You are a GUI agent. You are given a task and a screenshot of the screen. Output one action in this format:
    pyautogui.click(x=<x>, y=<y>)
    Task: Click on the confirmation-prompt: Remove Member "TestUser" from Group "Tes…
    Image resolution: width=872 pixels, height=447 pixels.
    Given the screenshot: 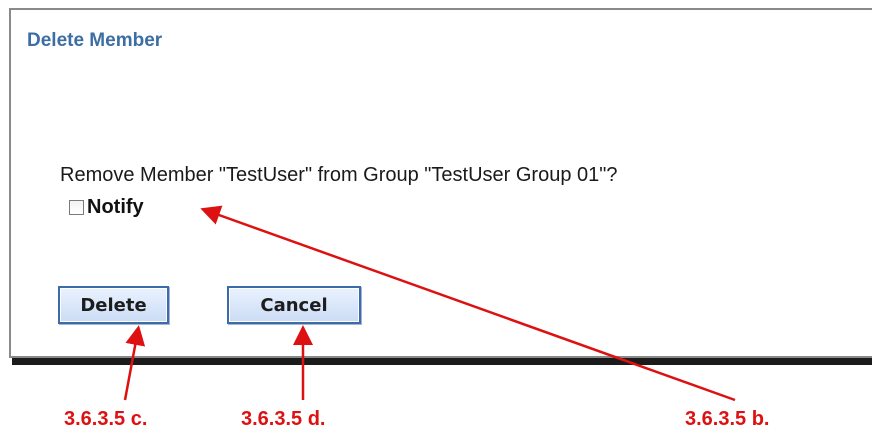 What is the action you would take?
    pyautogui.click(x=339, y=175)
    